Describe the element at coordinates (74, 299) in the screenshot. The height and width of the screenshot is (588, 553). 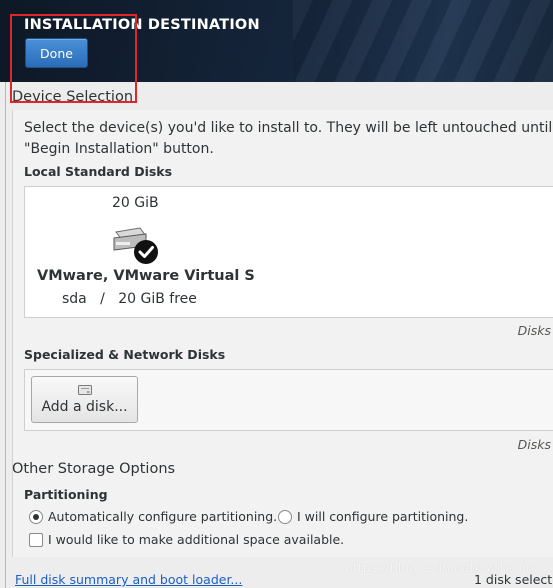
I see `disk-device: sda` at that location.